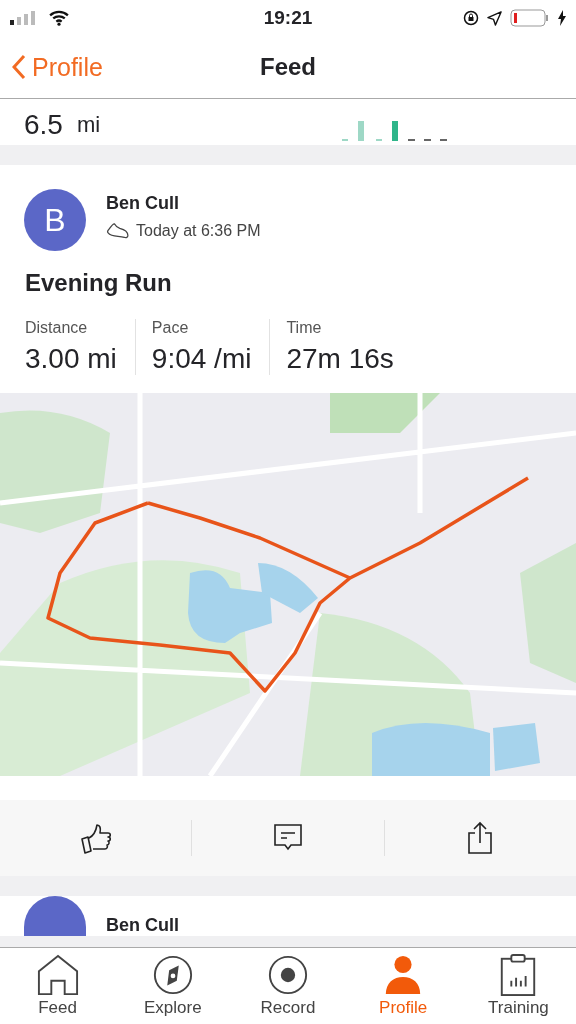 Image resolution: width=576 pixels, height=1024 pixels. Describe the element at coordinates (471, 18) in the screenshot. I see `rotation-lock-icon` at that location.